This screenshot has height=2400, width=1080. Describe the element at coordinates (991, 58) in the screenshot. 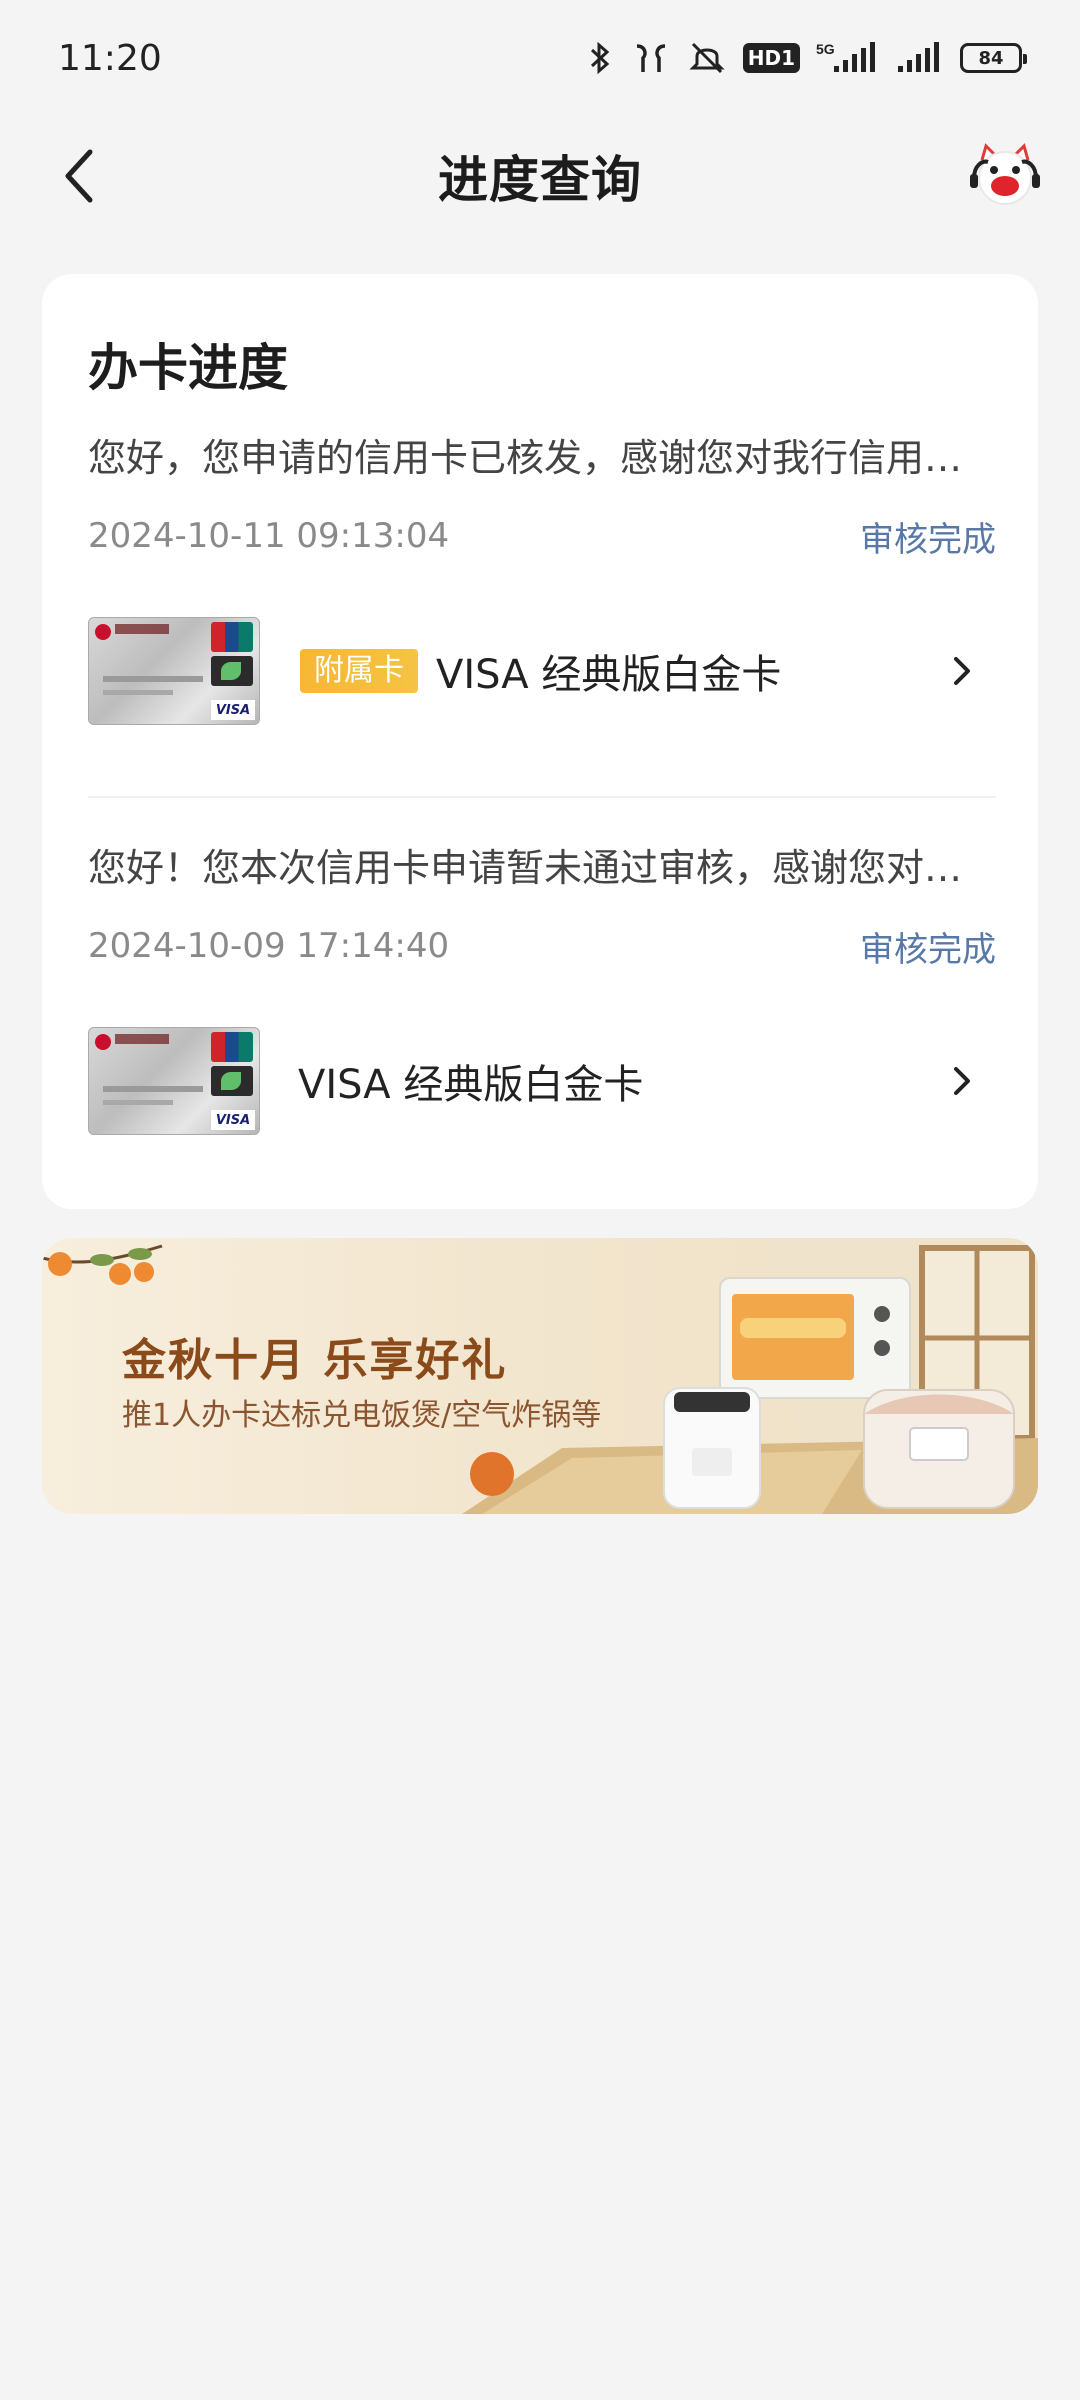

I see `battery-level: 84` at that location.